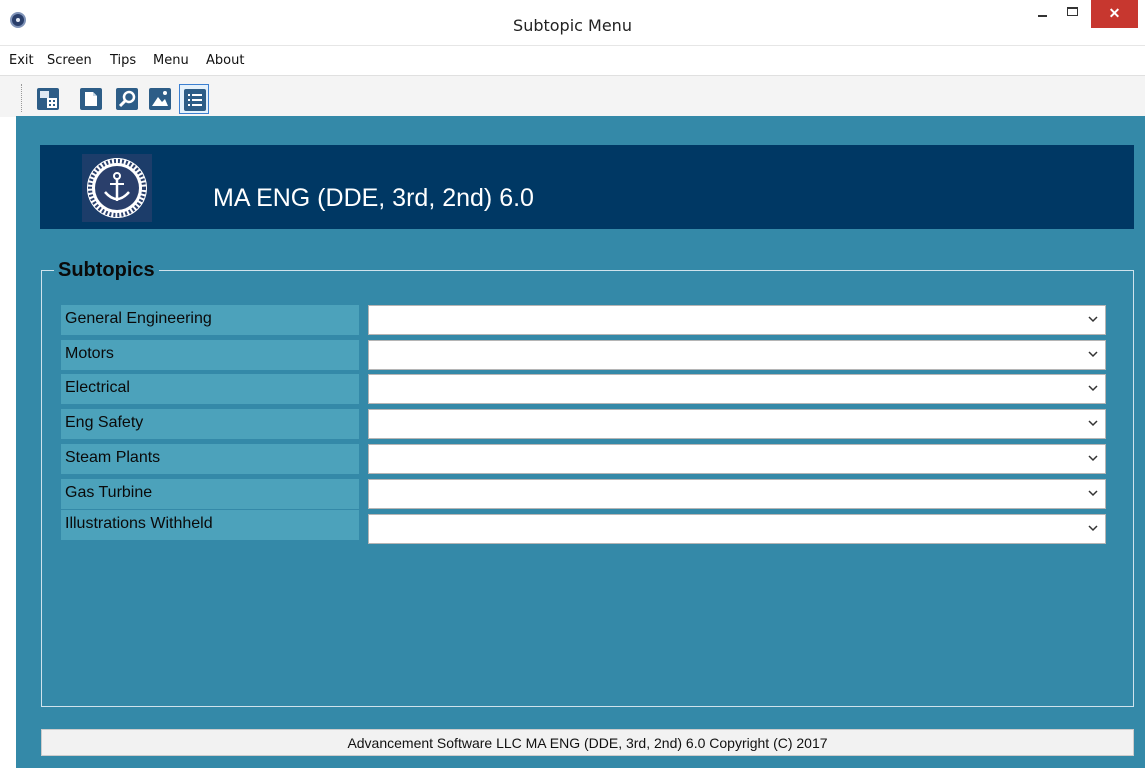  I want to click on electrical-dropdown, so click(737, 389).